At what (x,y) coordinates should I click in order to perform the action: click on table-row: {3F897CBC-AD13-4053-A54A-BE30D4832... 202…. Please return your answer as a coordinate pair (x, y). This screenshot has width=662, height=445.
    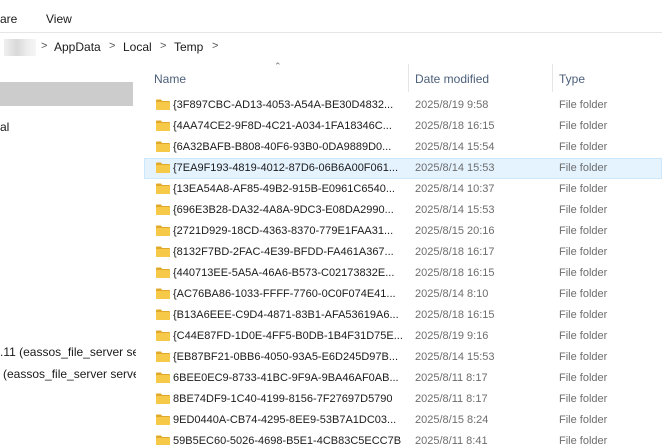
    Looking at the image, I should click on (403, 105).